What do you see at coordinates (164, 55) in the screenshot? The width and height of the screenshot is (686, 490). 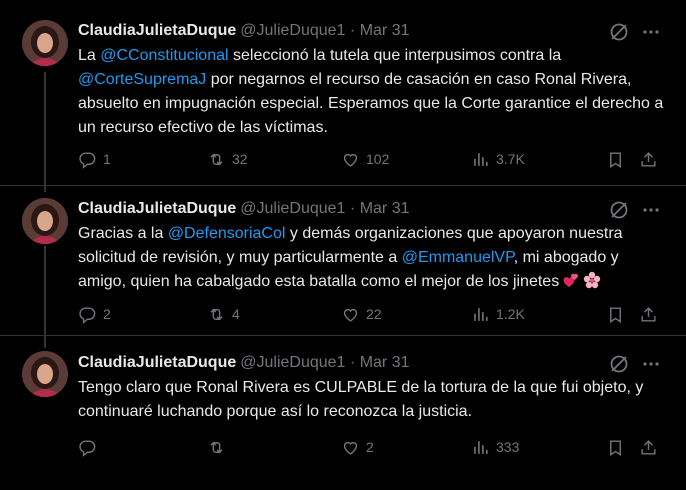 I see `mention-link: @CConstitucional` at bounding box center [164, 55].